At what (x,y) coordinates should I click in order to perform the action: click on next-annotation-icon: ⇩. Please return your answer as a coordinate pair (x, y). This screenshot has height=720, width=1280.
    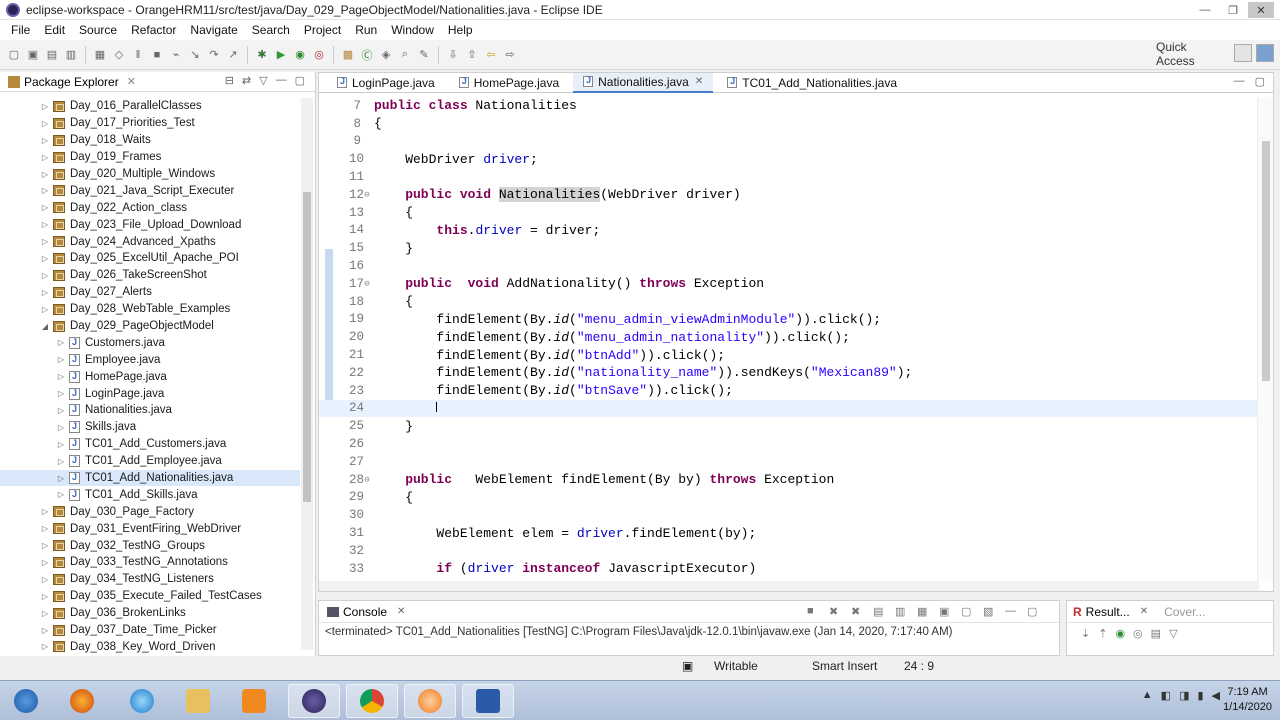
    Looking at the image, I should click on (453, 55).